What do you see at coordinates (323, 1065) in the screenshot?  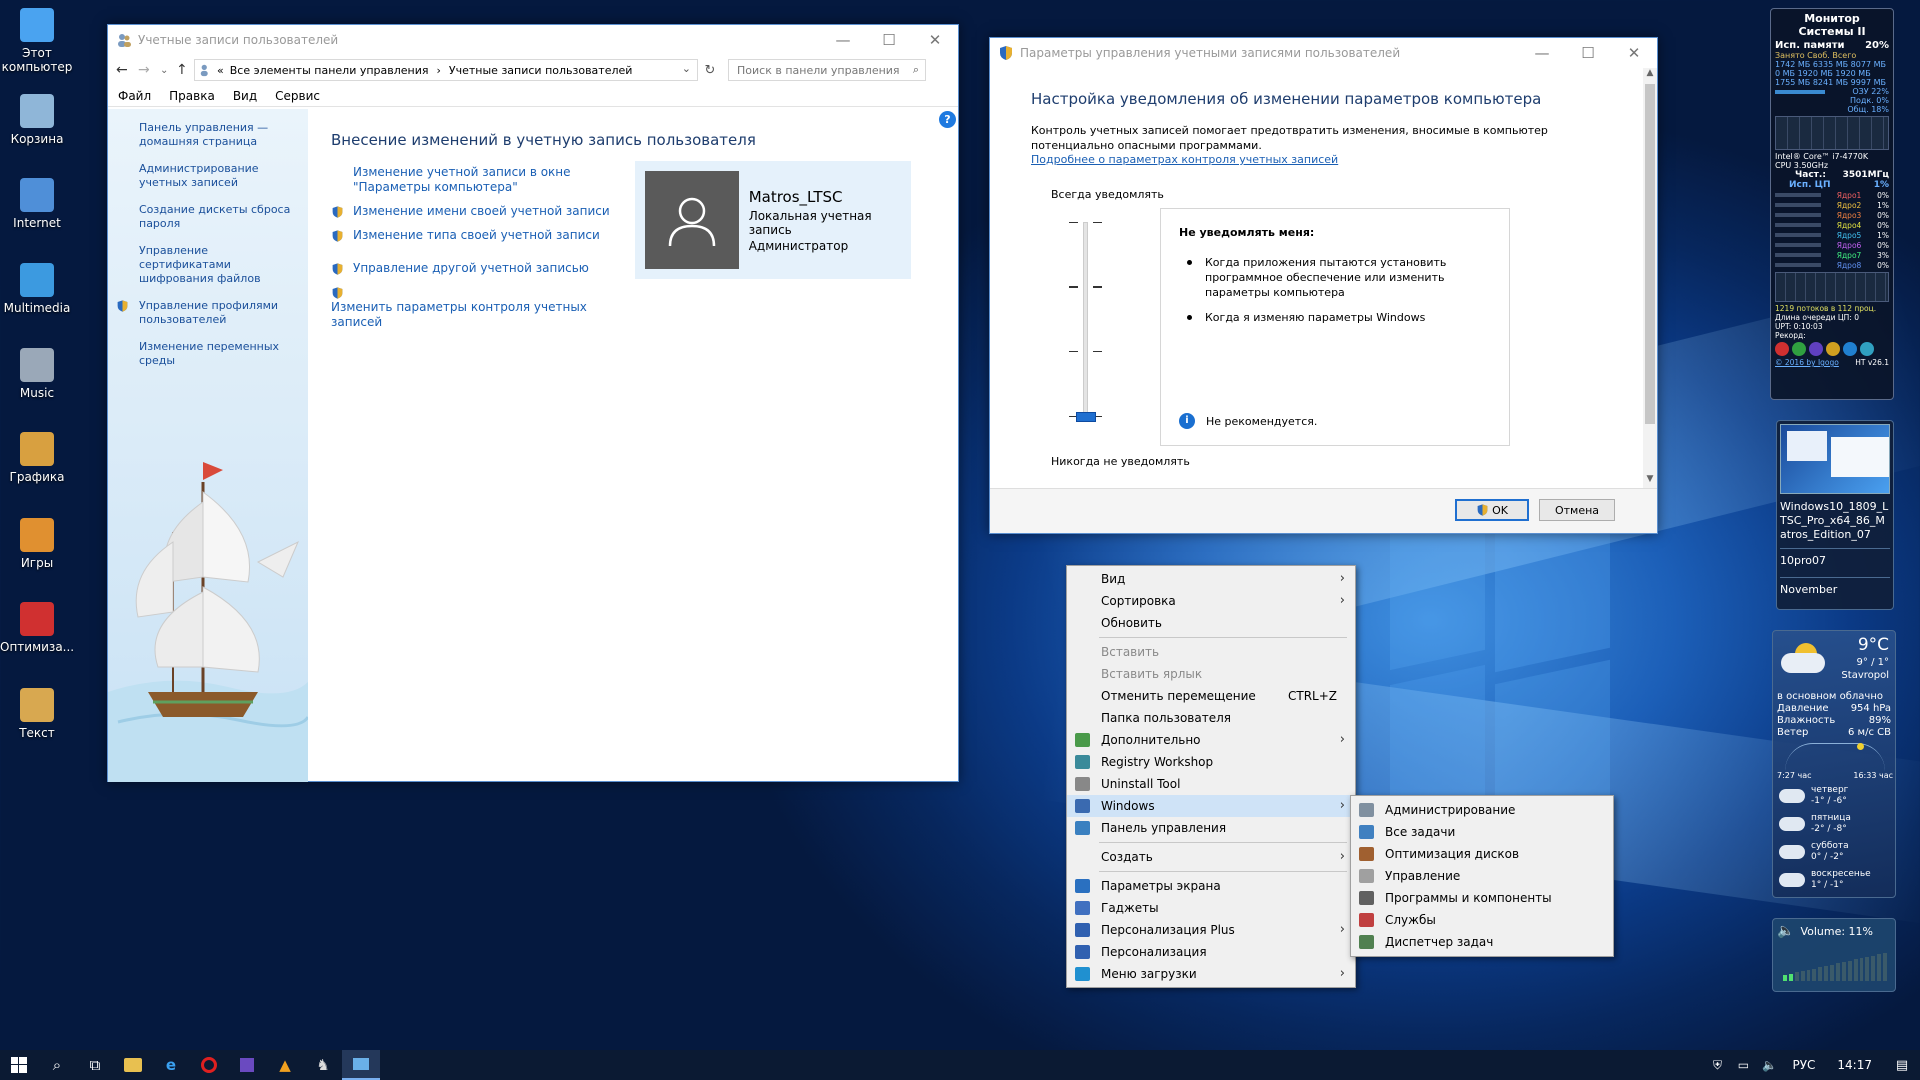 I see `gadget-button: ♞` at bounding box center [323, 1065].